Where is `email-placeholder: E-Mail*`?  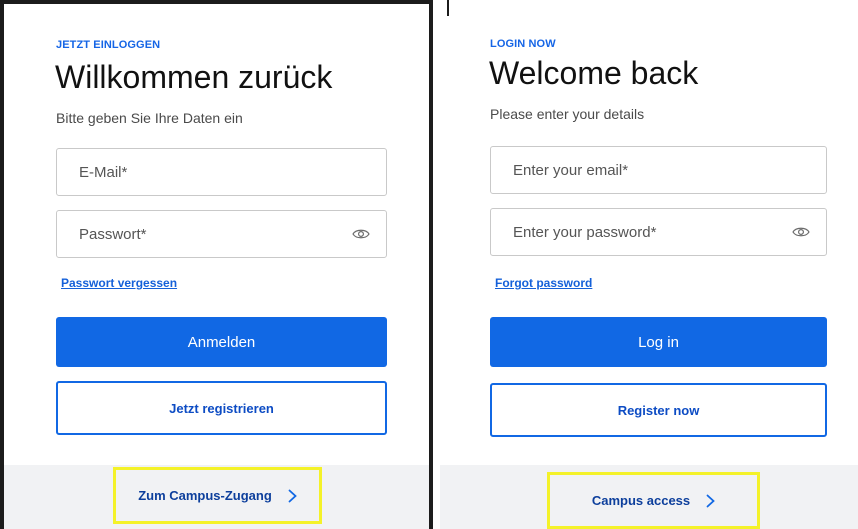 email-placeholder: E-Mail* is located at coordinates (103, 172).